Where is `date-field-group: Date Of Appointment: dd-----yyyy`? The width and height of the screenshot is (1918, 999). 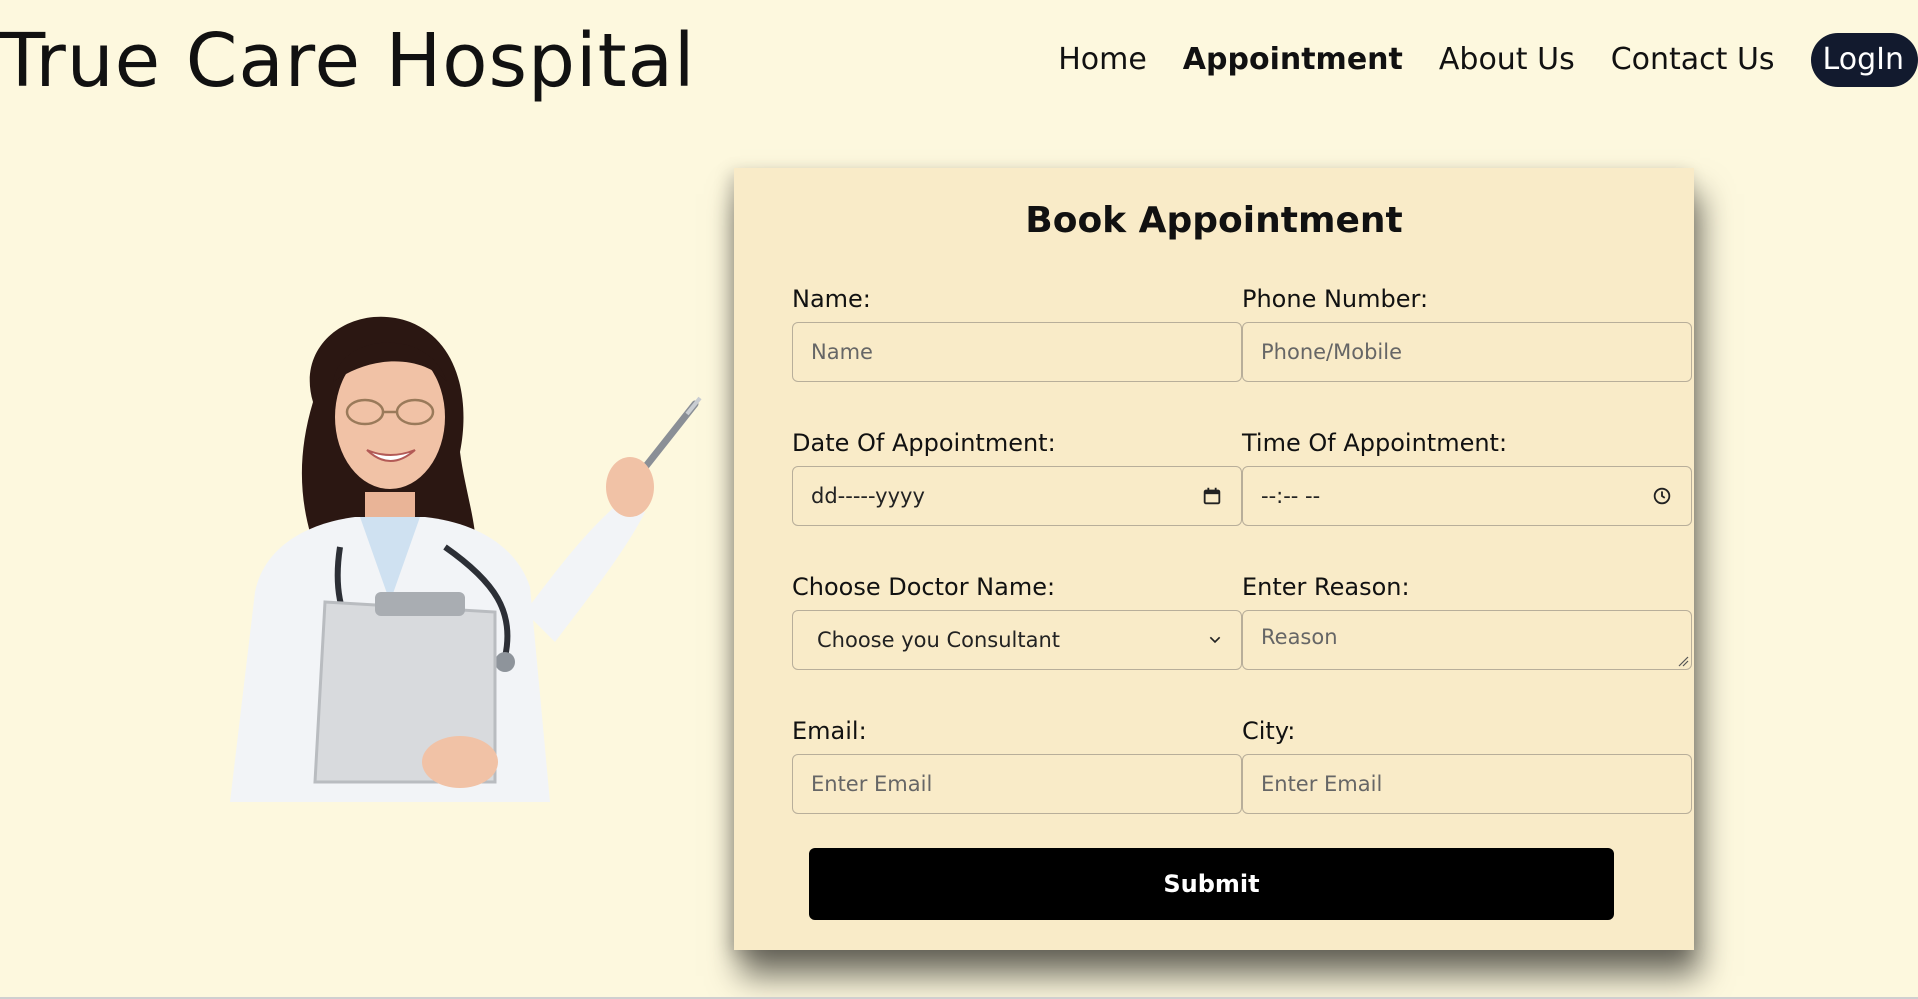
date-field-group: Date Of Appointment: dd-----yyyy is located at coordinates (1017, 477).